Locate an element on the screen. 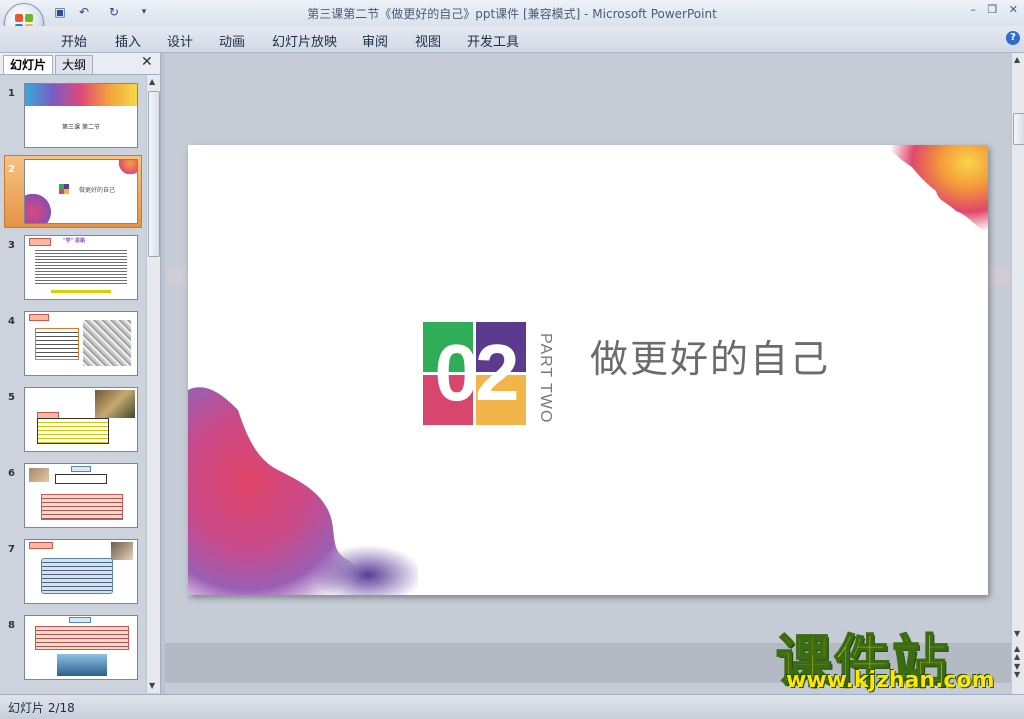 This screenshot has width=1024, height=719. panel-scrollbar: ▲ ▼ is located at coordinates (153, 384).